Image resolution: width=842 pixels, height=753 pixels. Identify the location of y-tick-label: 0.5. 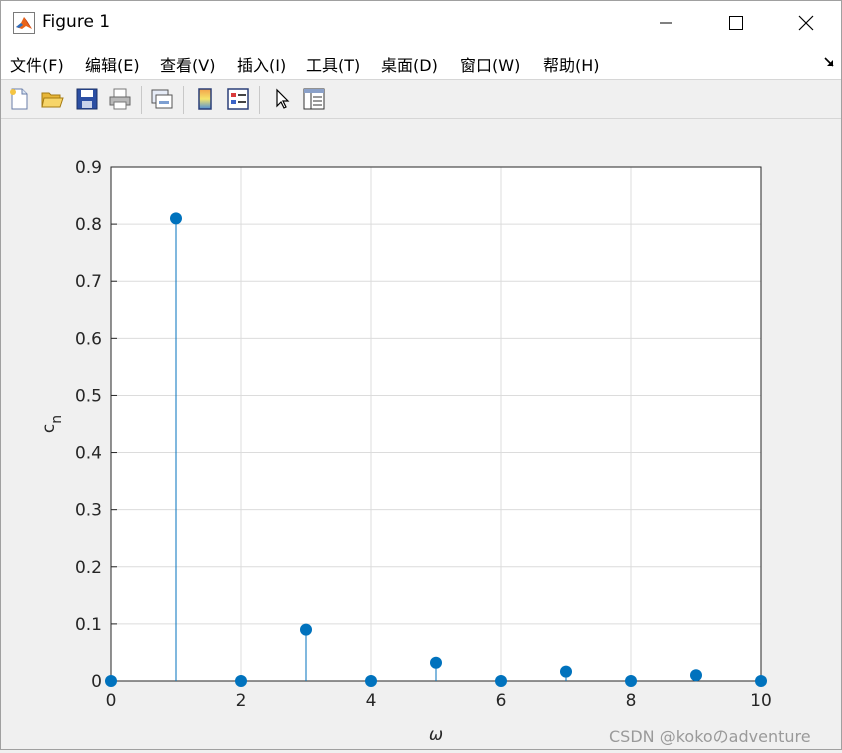
(88, 396).